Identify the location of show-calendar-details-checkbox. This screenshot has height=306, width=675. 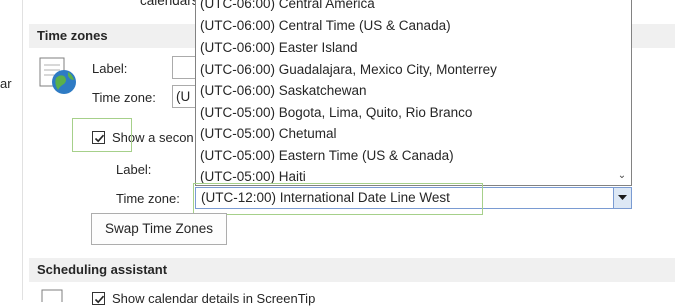
(98, 298).